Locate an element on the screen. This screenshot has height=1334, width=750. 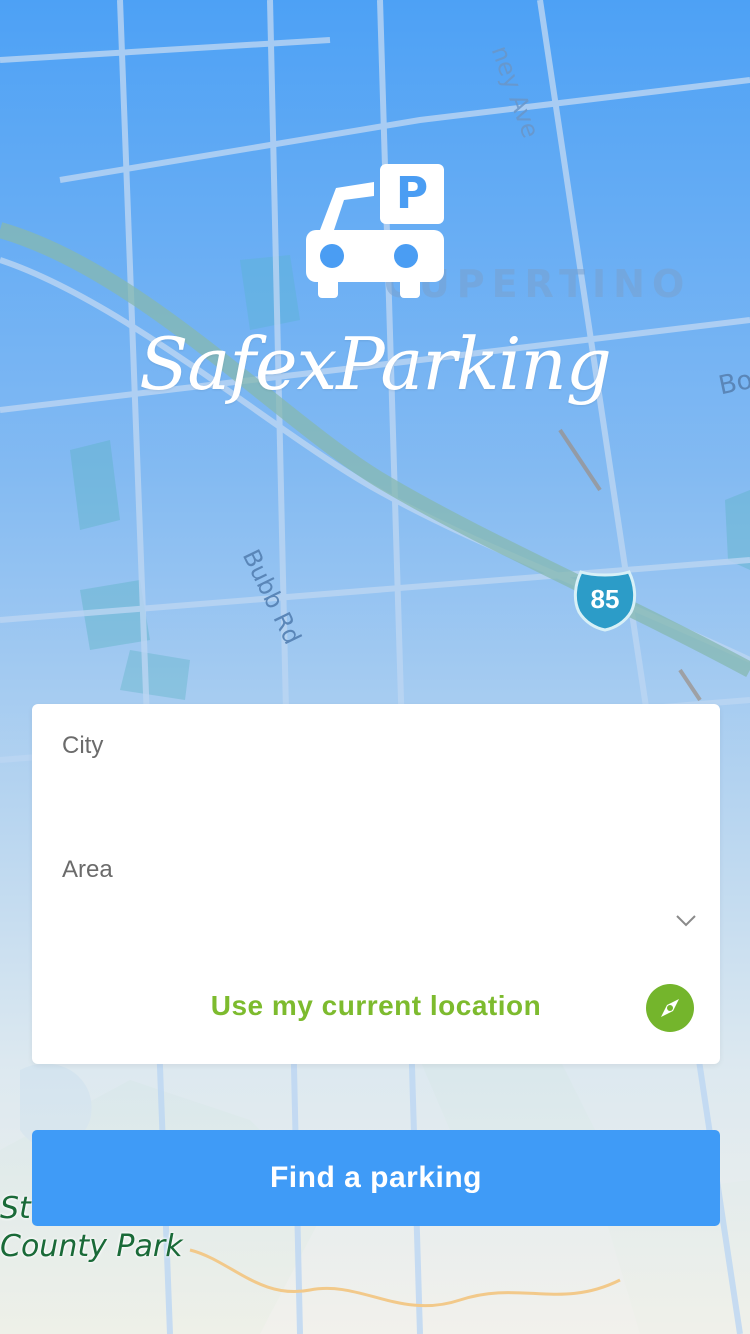
highway-shield-icon: 85 is located at coordinates (605, 599).